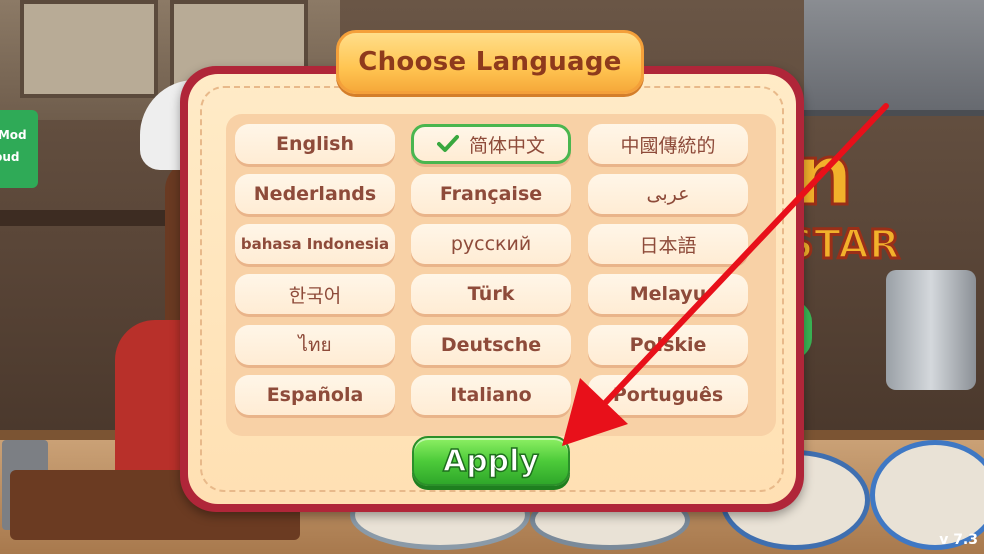 The height and width of the screenshot is (554, 984). I want to click on language-label: 中國傳統的, so click(668, 145).